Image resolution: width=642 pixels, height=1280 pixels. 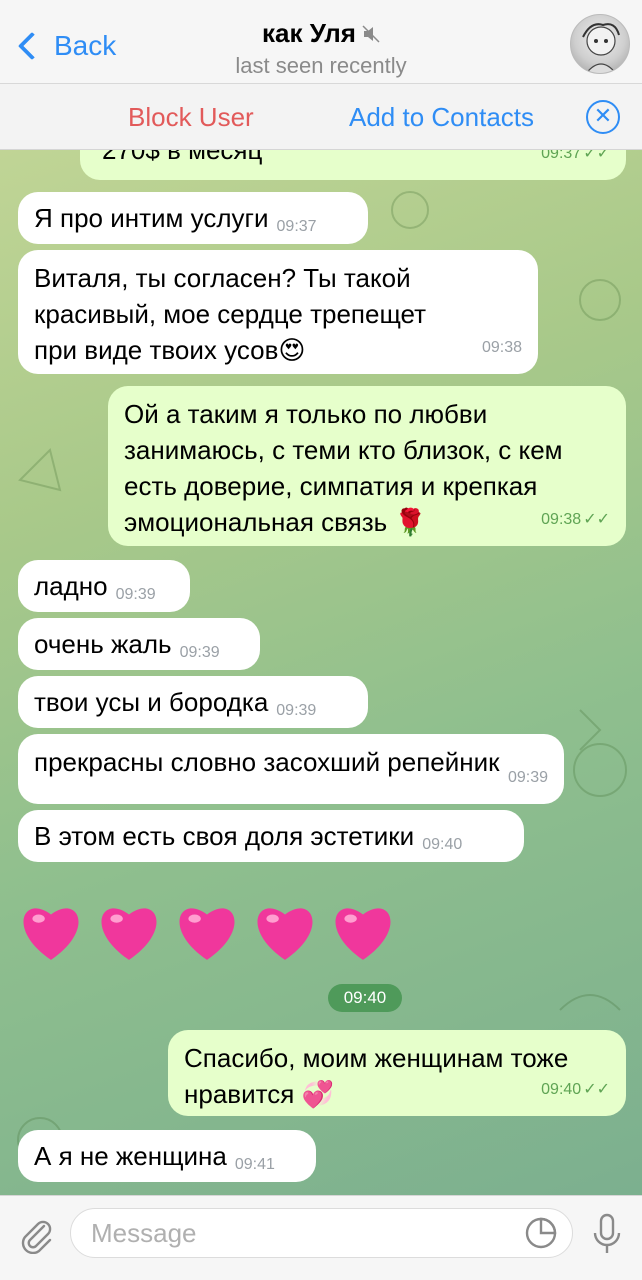 I want to click on mute-icon, so click(x=371, y=33).